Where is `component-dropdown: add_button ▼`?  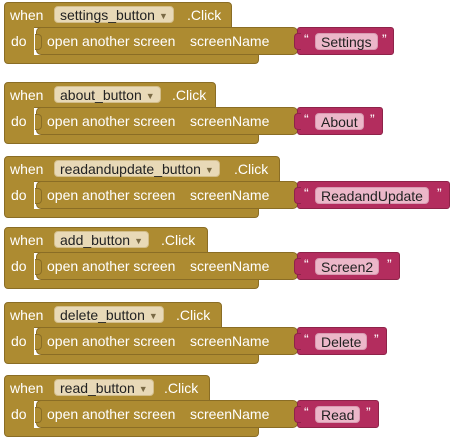
component-dropdown: add_button ▼ is located at coordinates (101, 239).